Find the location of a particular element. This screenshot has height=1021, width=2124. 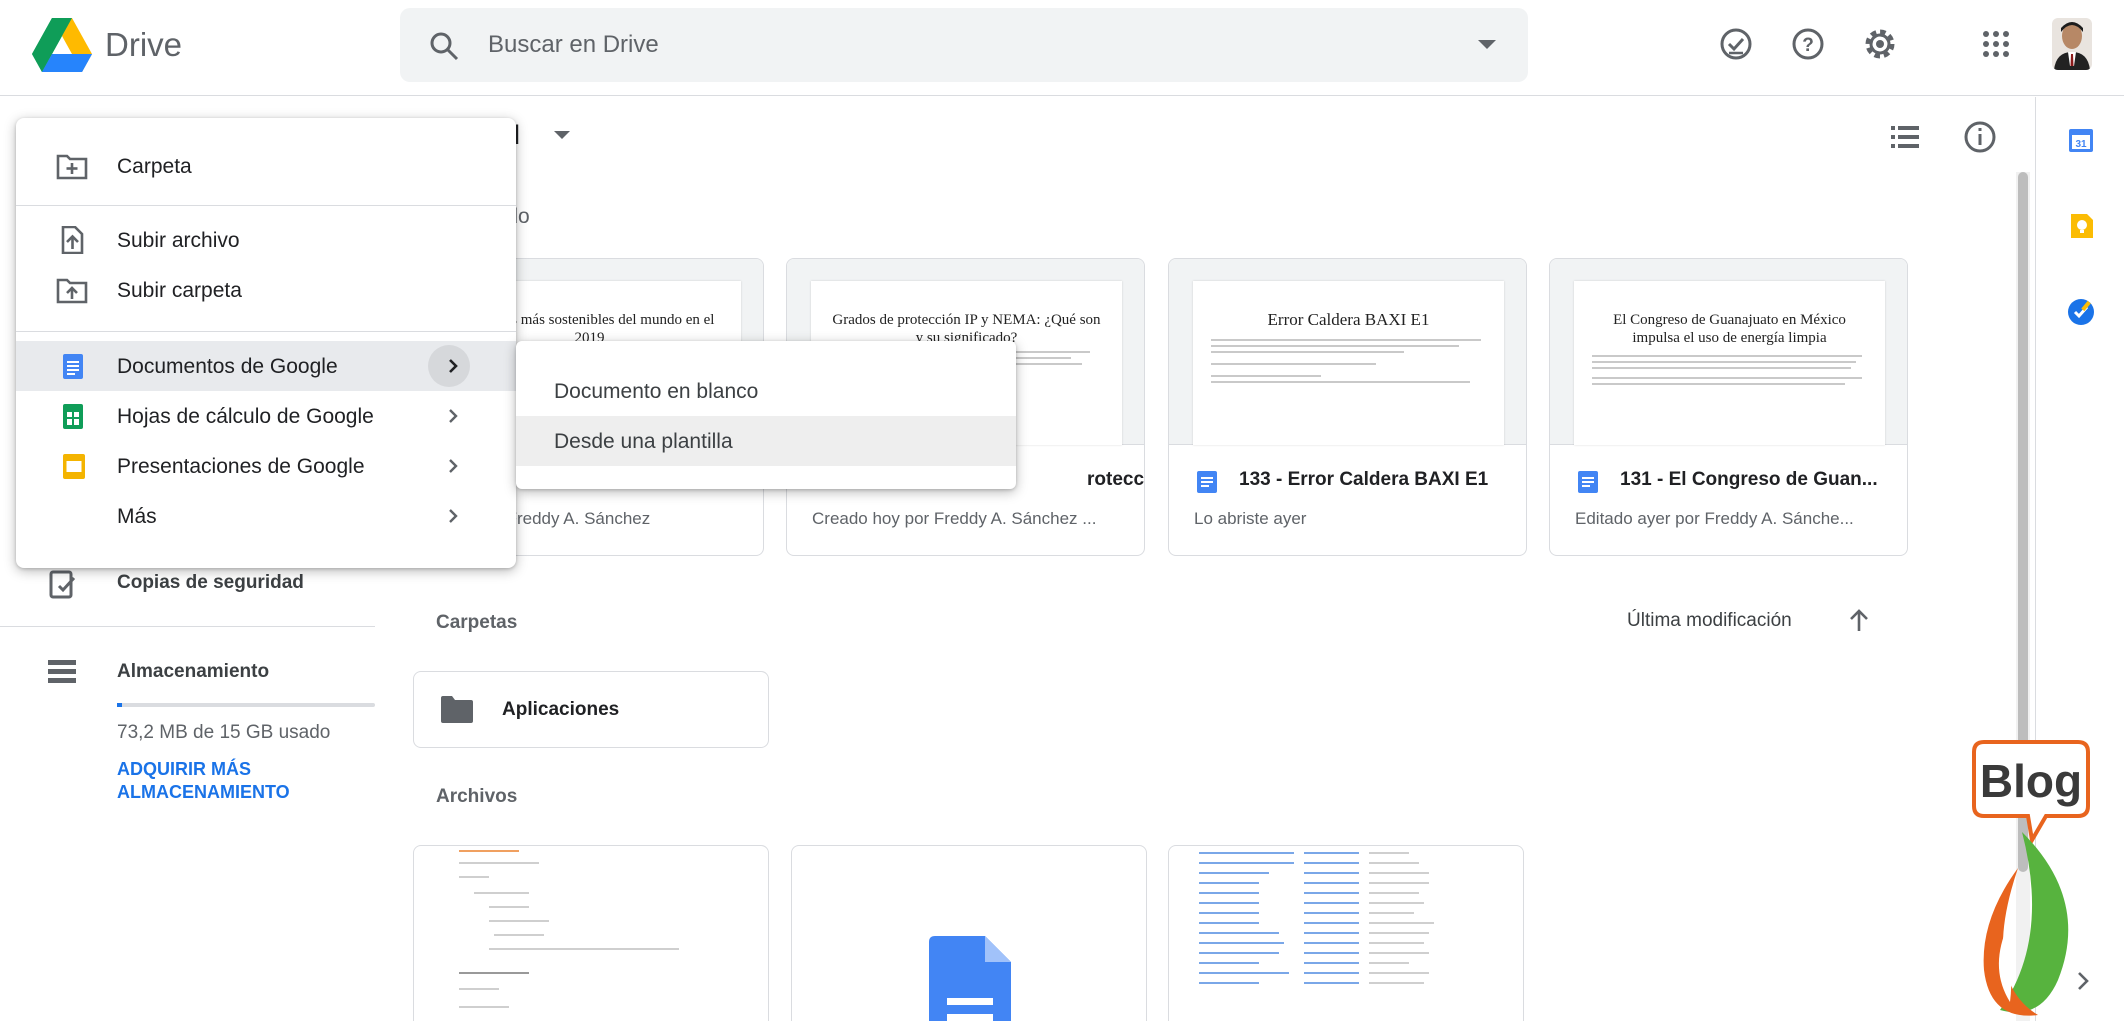

app-name: Drive is located at coordinates (144, 44).